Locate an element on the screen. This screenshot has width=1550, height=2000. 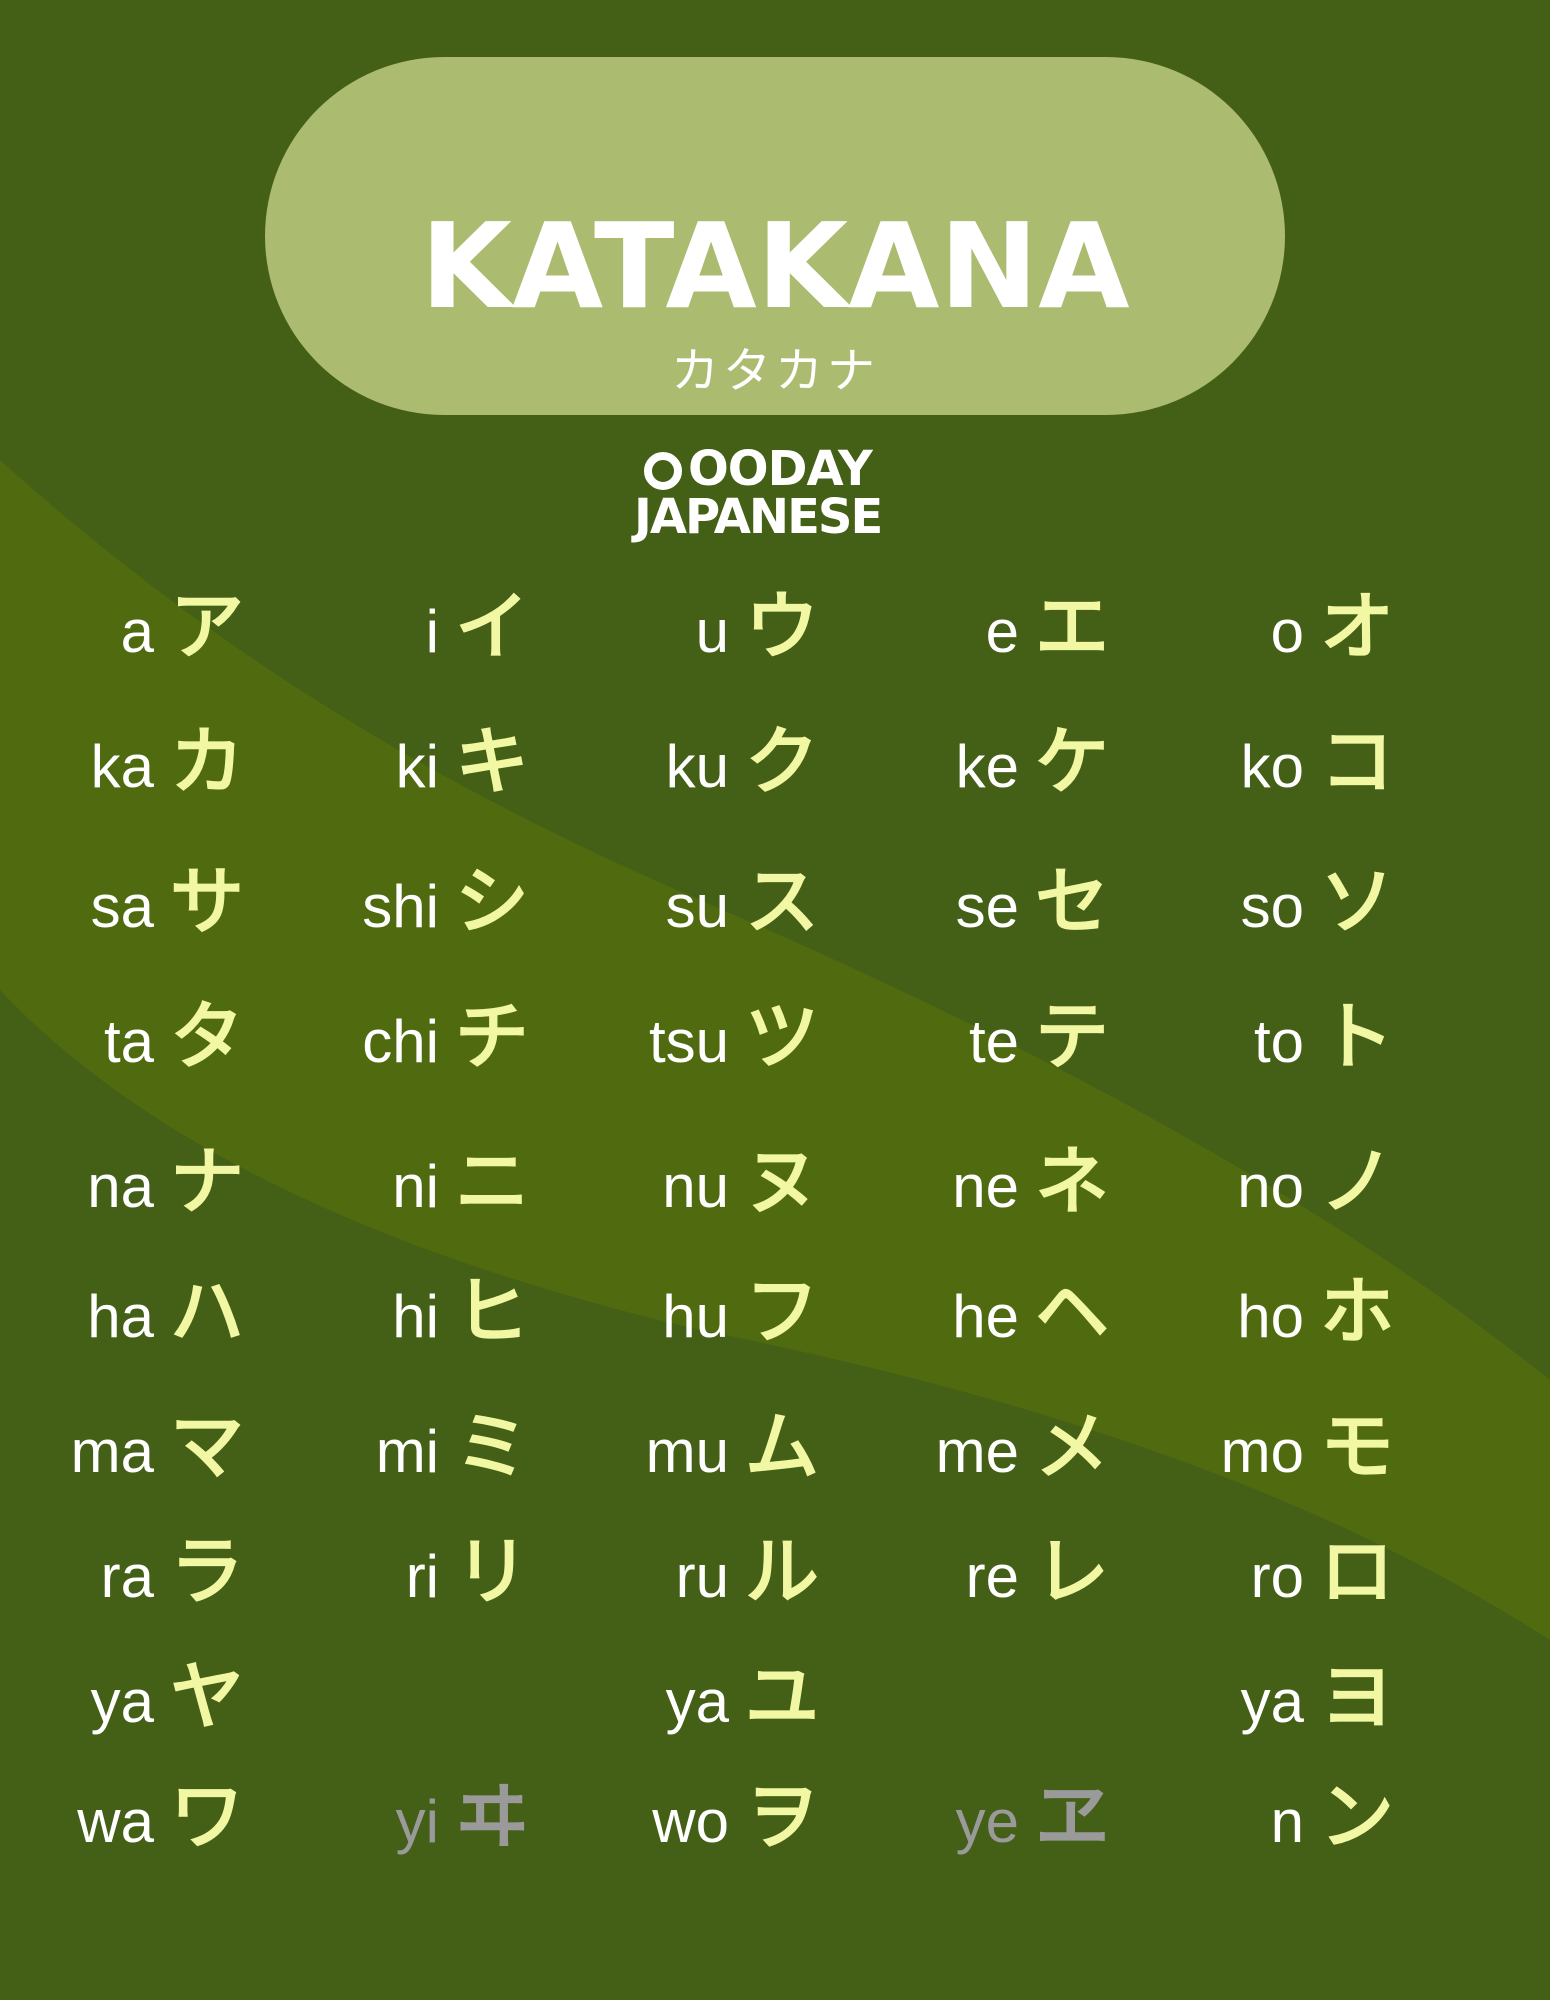
kana-cell: ne ネ is located at coordinates (1025, 1195).